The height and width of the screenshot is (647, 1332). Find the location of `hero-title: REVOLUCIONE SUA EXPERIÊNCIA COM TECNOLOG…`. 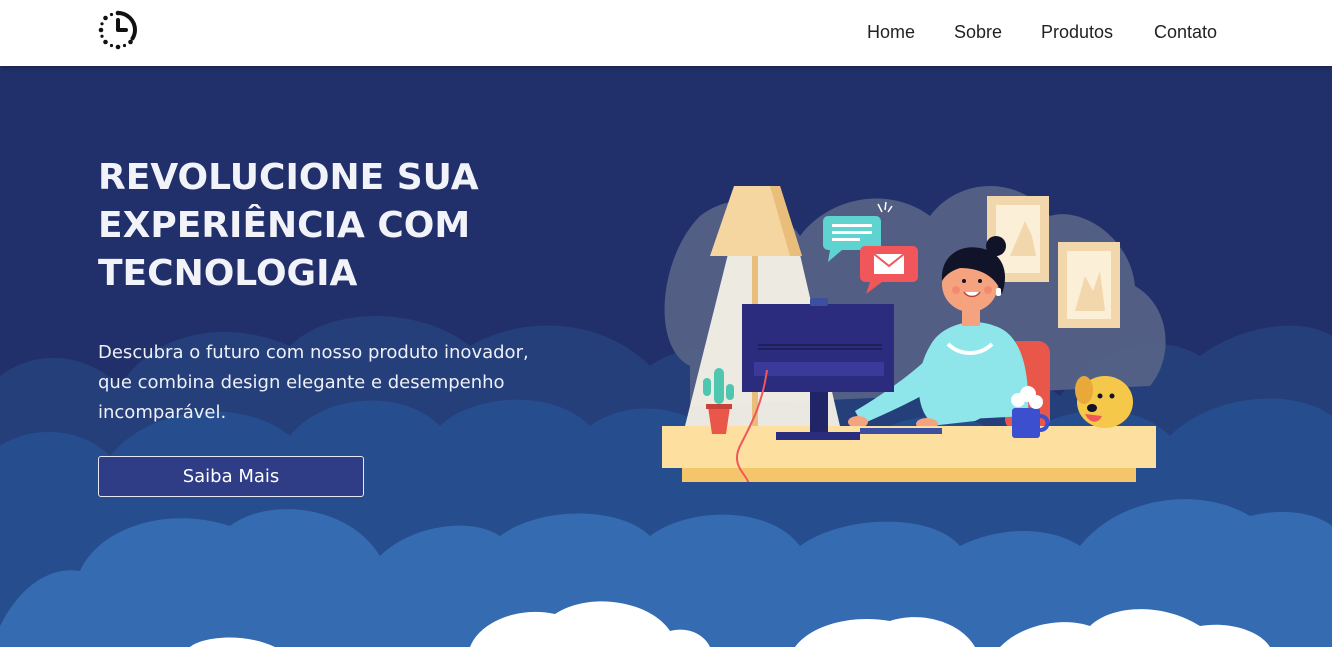

hero-title: REVOLUCIONE SUA EXPERIÊNCIA COM TECNOLOG… is located at coordinates (288, 225).